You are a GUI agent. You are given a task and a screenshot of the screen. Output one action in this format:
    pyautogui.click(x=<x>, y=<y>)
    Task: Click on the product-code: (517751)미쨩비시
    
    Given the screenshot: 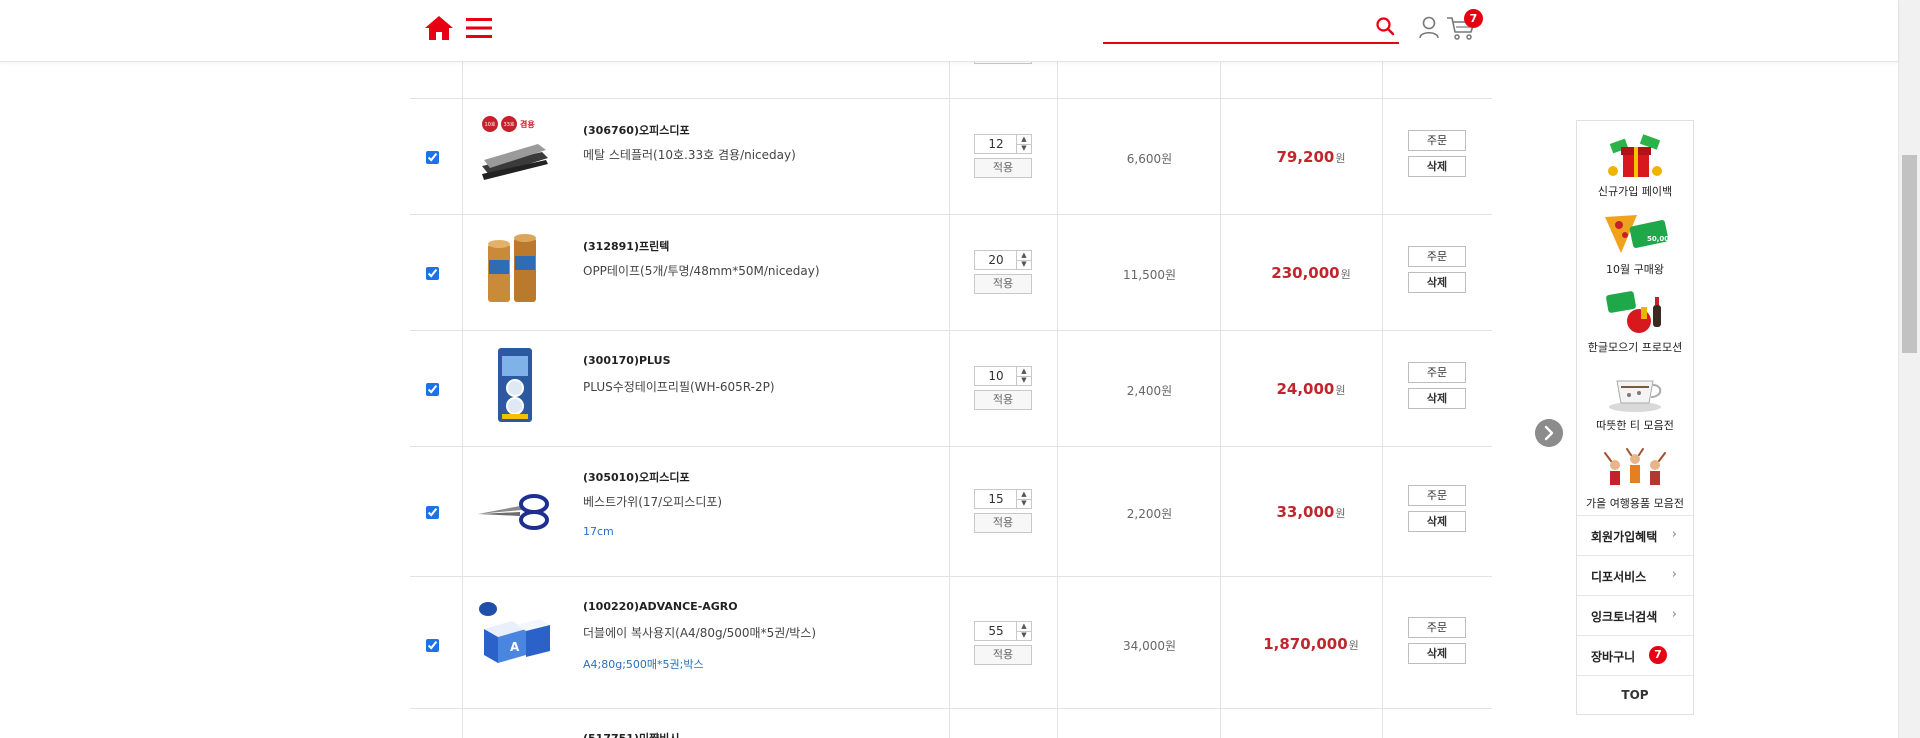 What is the action you would take?
    pyautogui.click(x=631, y=734)
    